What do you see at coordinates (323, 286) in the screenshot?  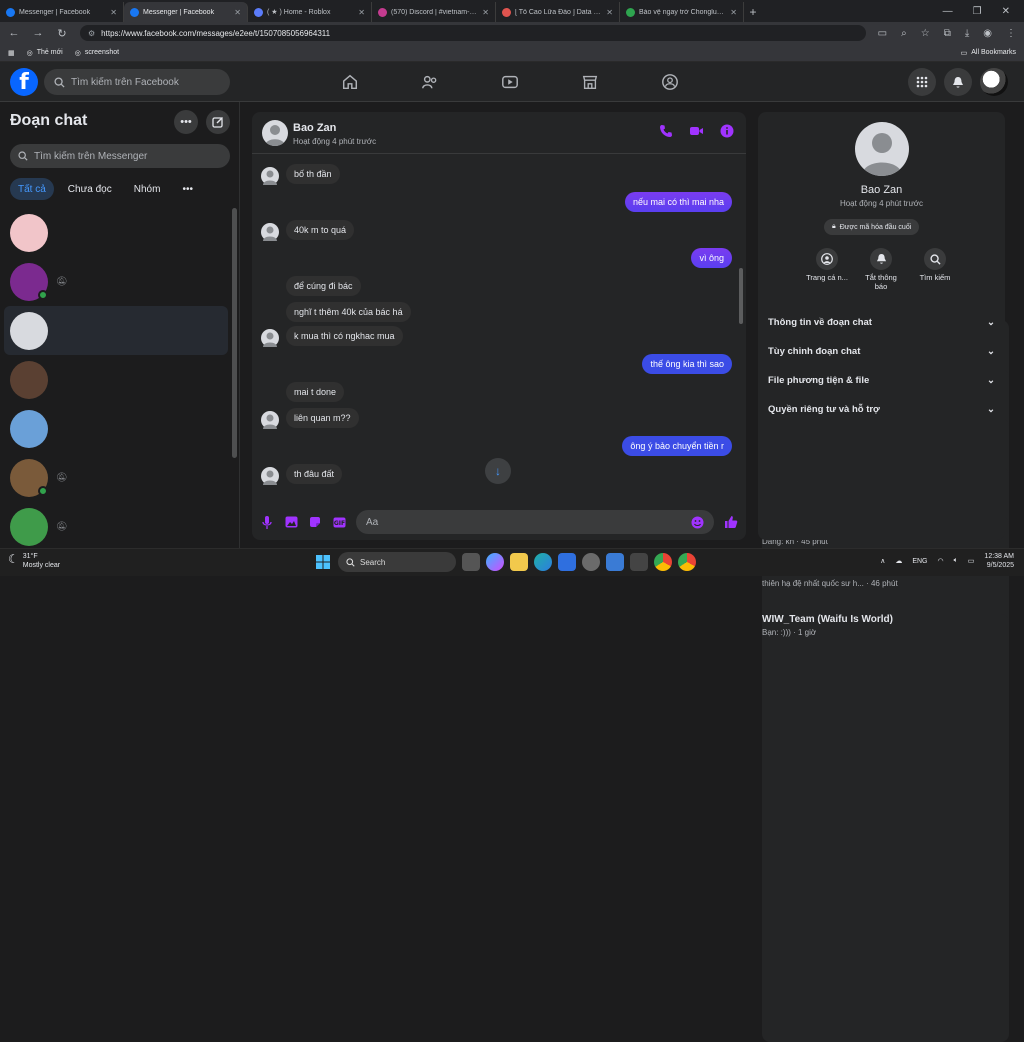 I see `incoming-message: để cúng đi bác` at bounding box center [323, 286].